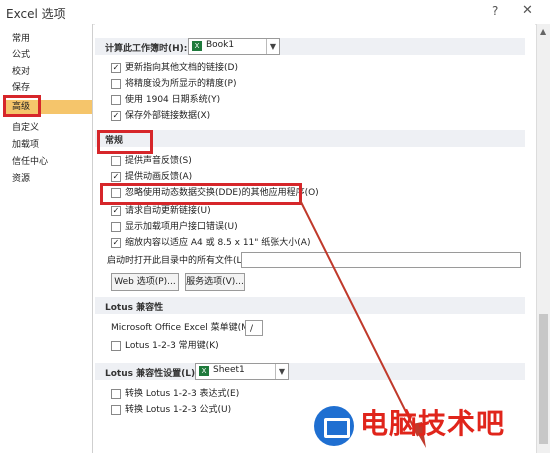 This screenshot has height=453, width=550. I want to click on watermark: 电脑技术吧, so click(430, 426).